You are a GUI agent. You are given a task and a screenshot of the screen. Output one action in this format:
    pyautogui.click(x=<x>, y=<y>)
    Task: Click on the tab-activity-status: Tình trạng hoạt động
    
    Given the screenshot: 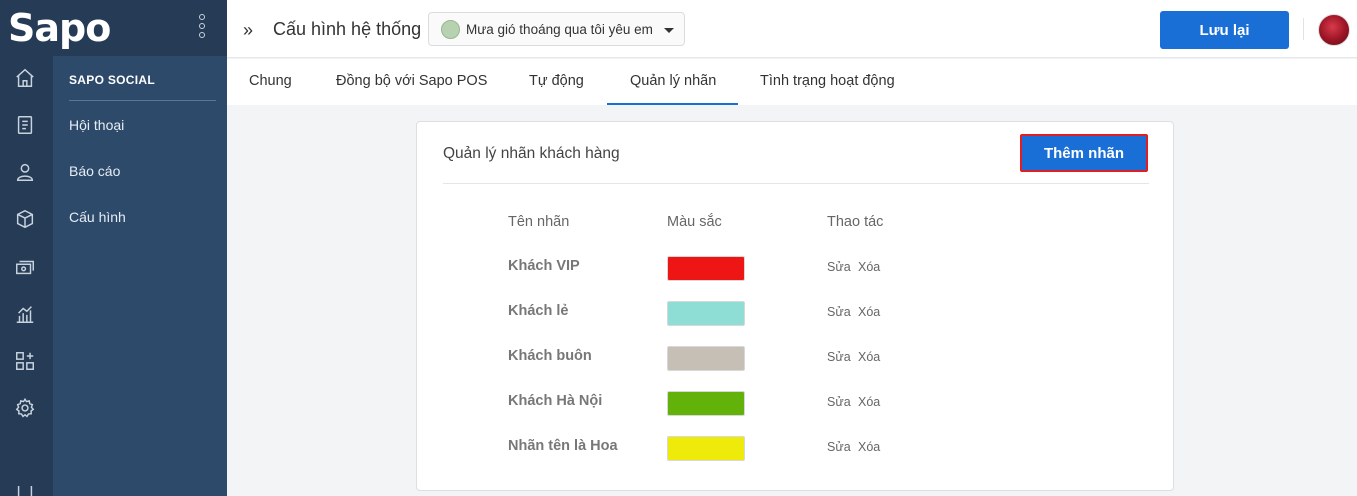 What is the action you would take?
    pyautogui.click(x=827, y=82)
    